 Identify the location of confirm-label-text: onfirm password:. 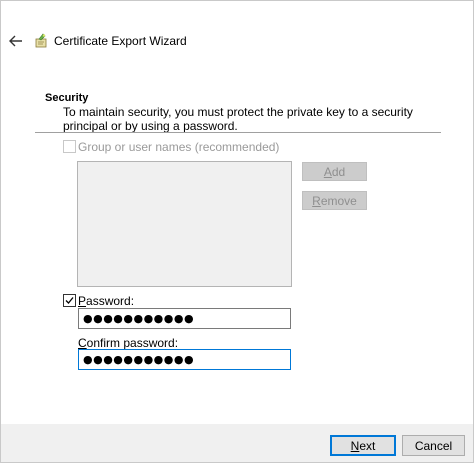
(132, 343).